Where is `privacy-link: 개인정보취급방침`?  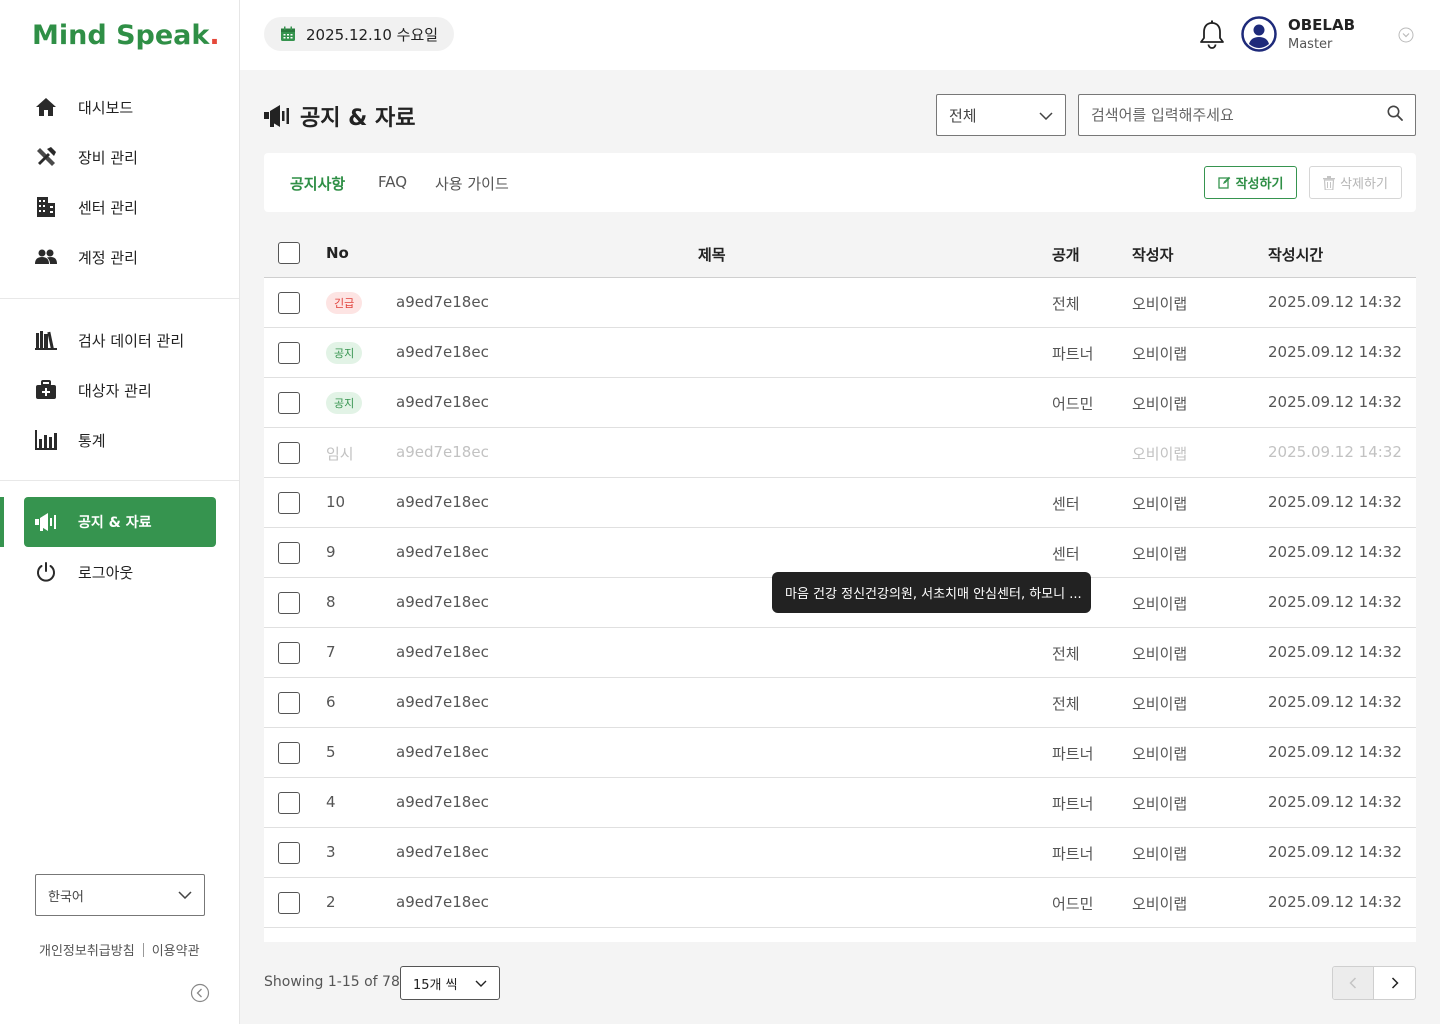 privacy-link: 개인정보취급방침 is located at coordinates (87, 949).